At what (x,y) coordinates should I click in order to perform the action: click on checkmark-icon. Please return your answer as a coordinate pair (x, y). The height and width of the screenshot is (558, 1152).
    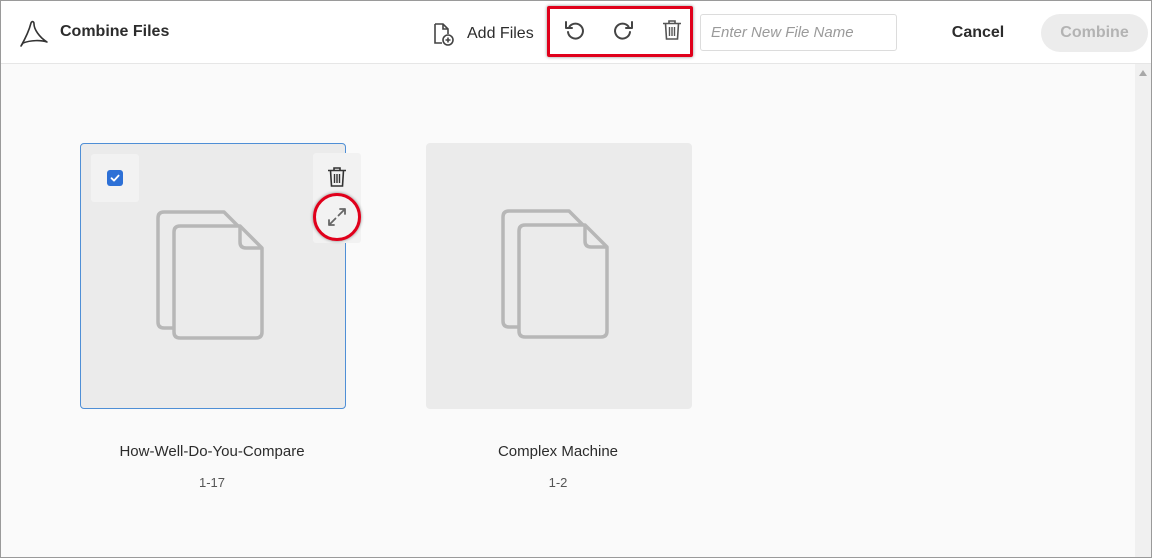
    Looking at the image, I should click on (115, 178).